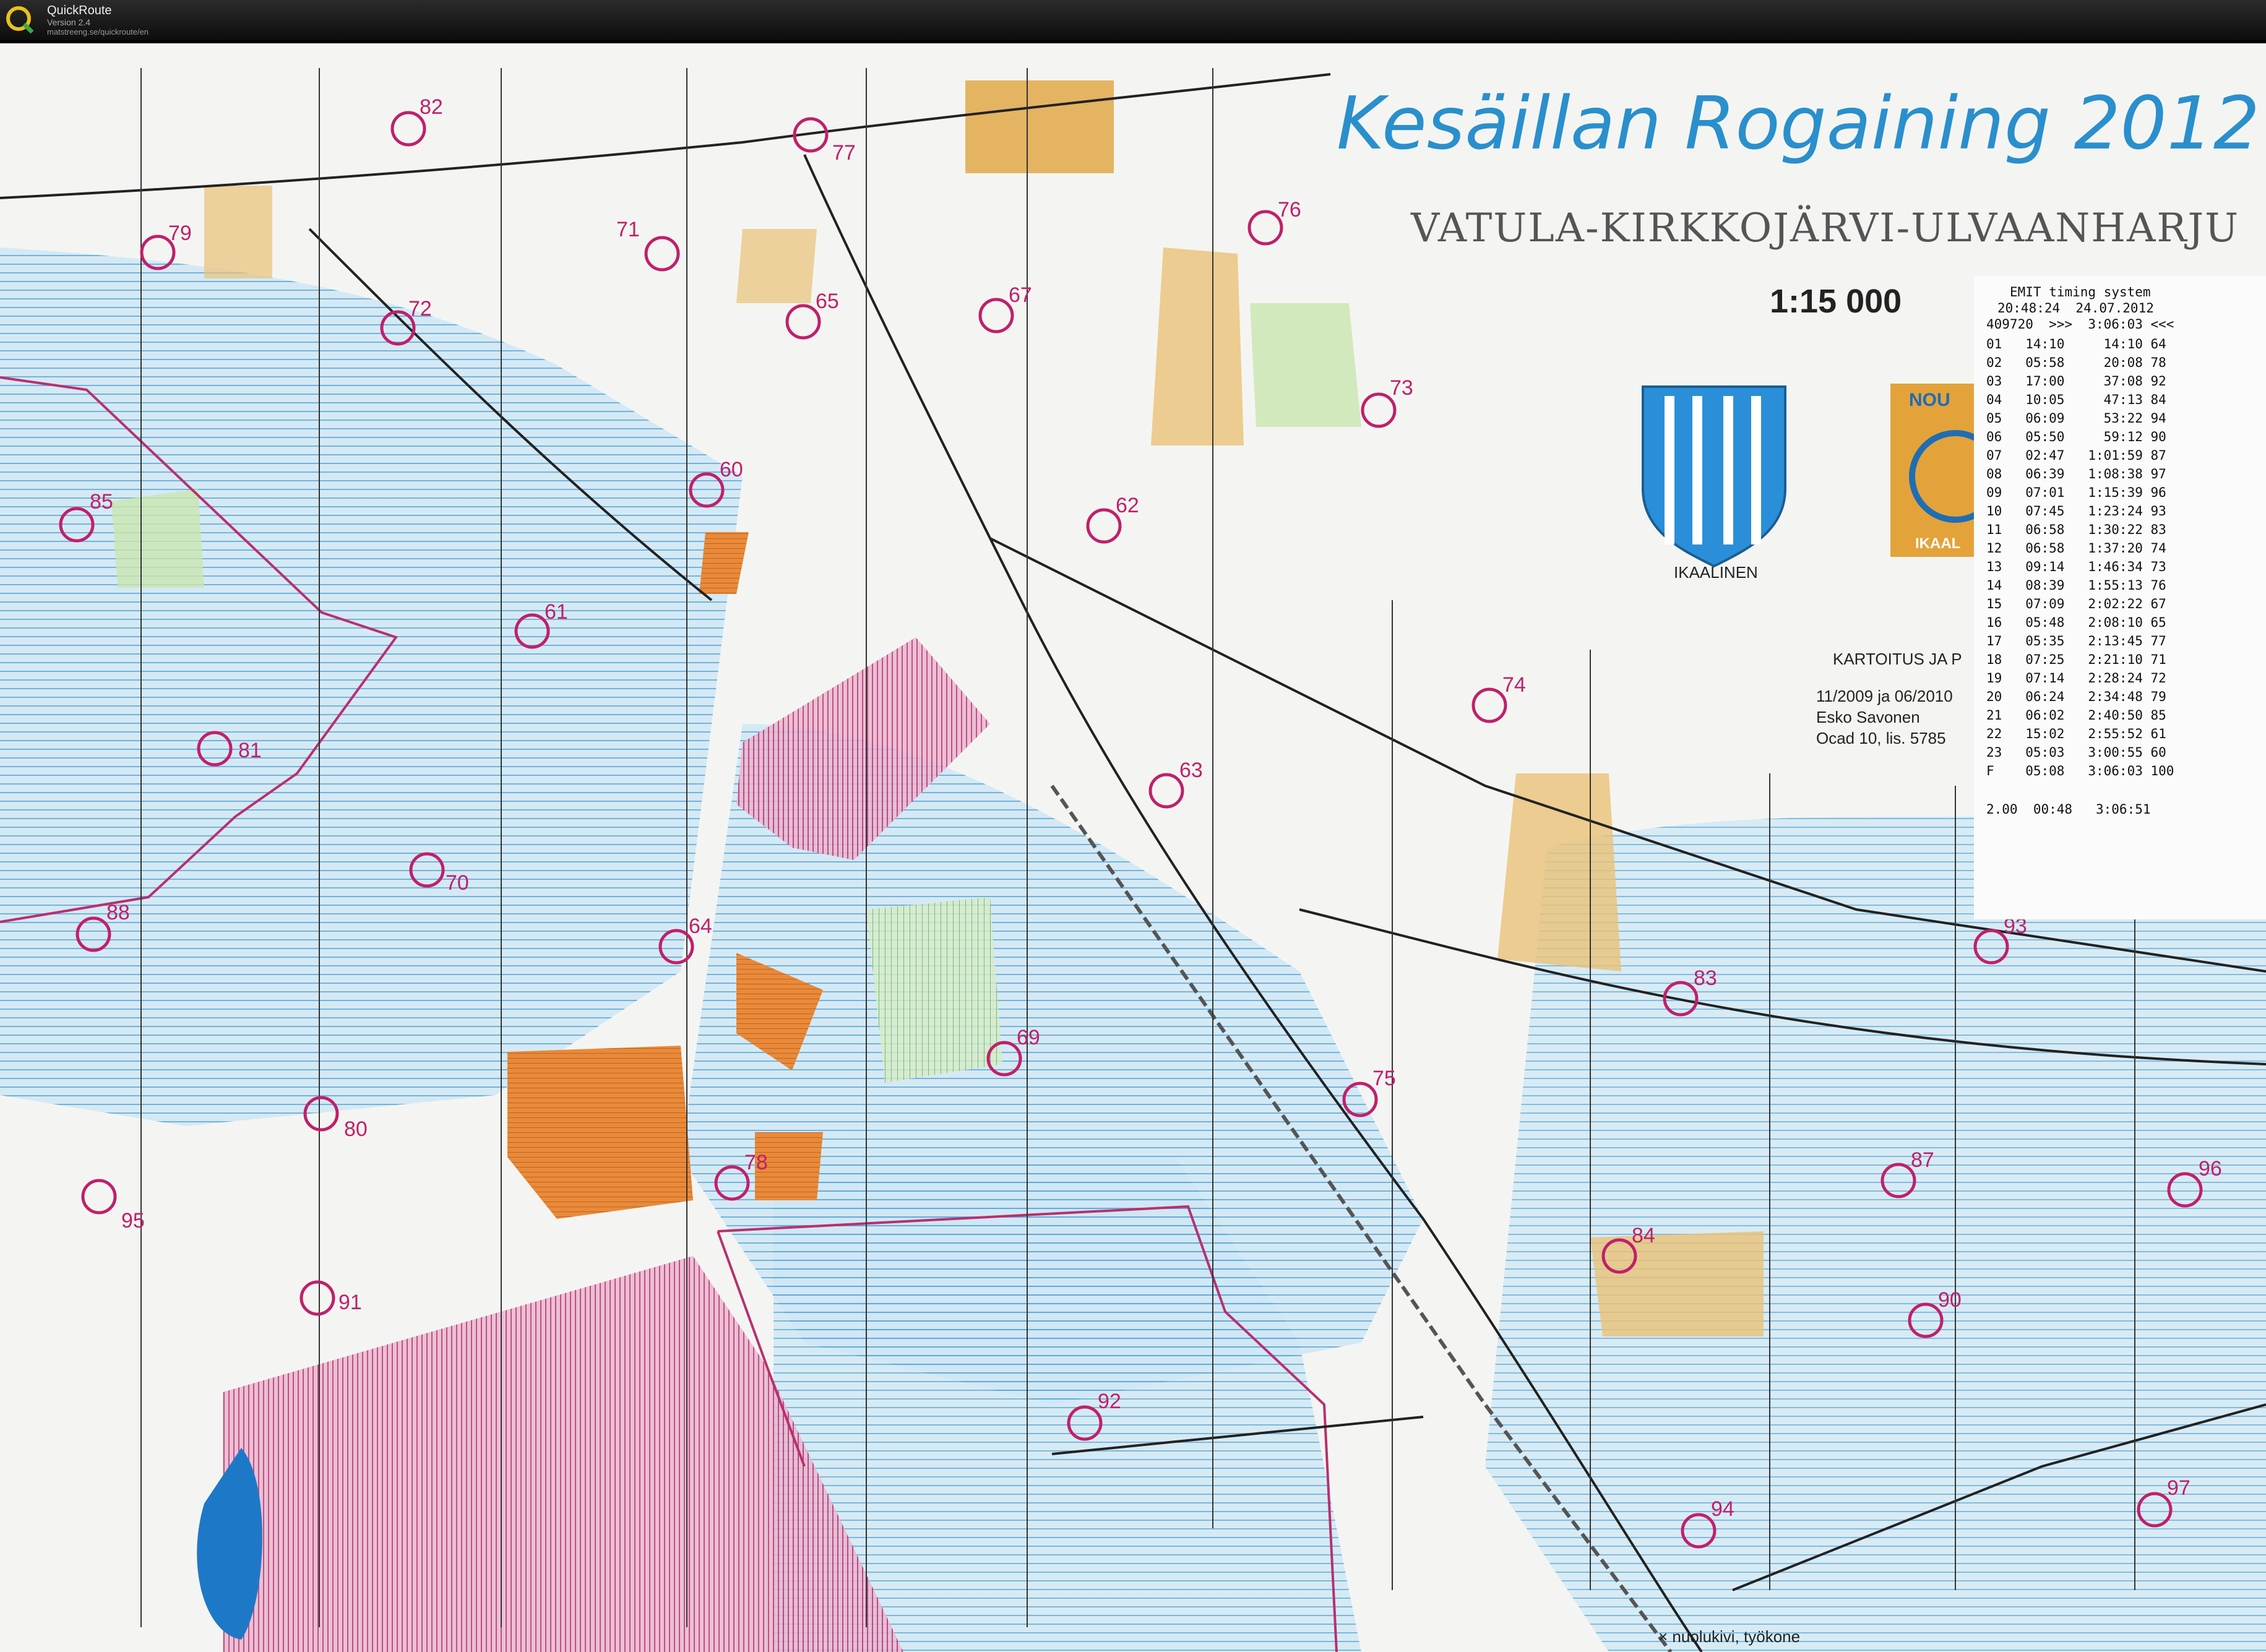  Describe the element at coordinates (2076, 752) in the screenshot. I see `timing-row: 23 05:03 3:00:55 60` at that location.